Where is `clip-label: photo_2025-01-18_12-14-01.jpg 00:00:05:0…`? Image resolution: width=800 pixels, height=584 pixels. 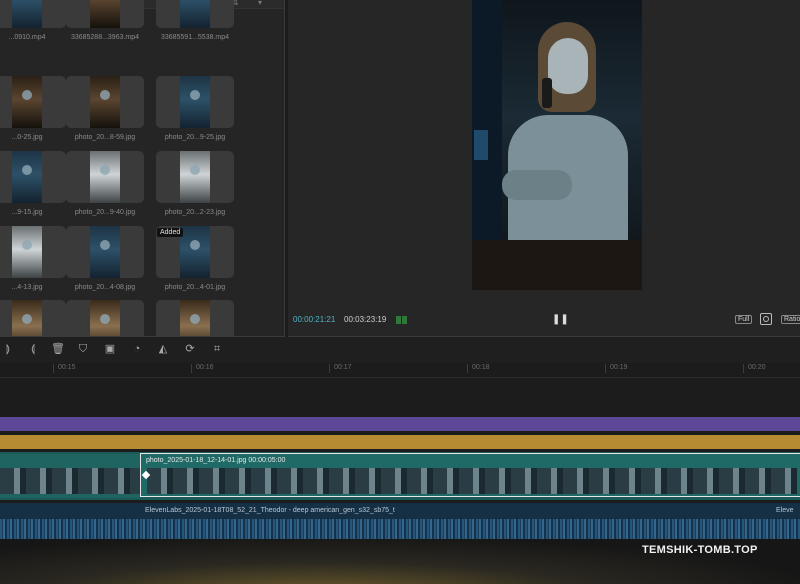
clip-label: photo_2025-01-18_12-14-01.jpg 00:00:05:0… is located at coordinates (215, 460).